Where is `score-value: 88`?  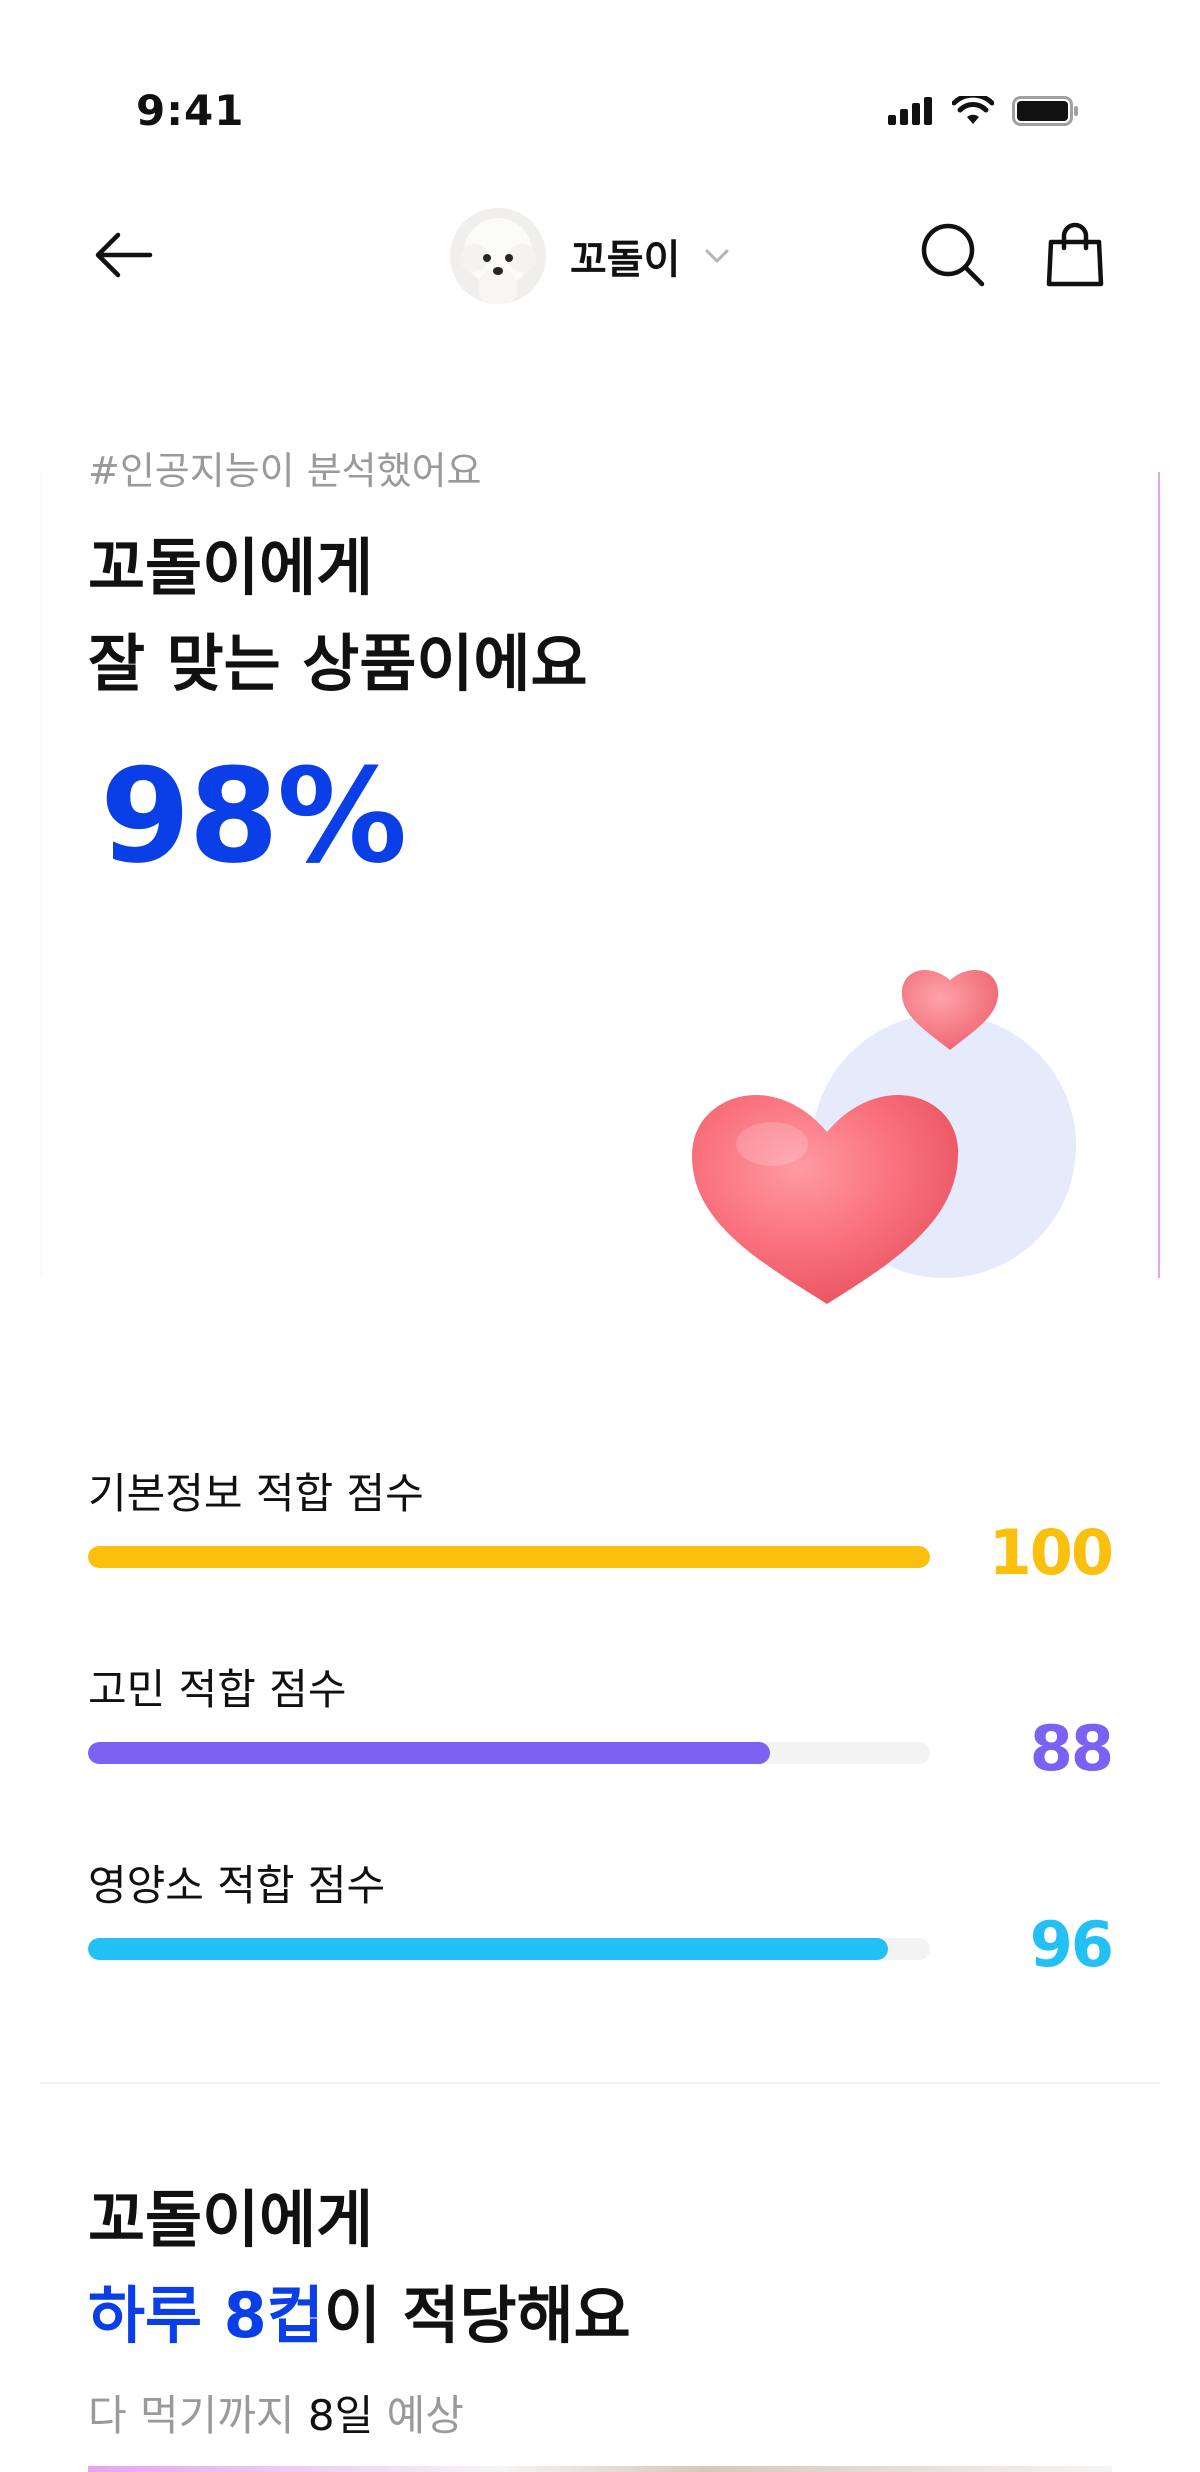 score-value: 88 is located at coordinates (1071, 1748).